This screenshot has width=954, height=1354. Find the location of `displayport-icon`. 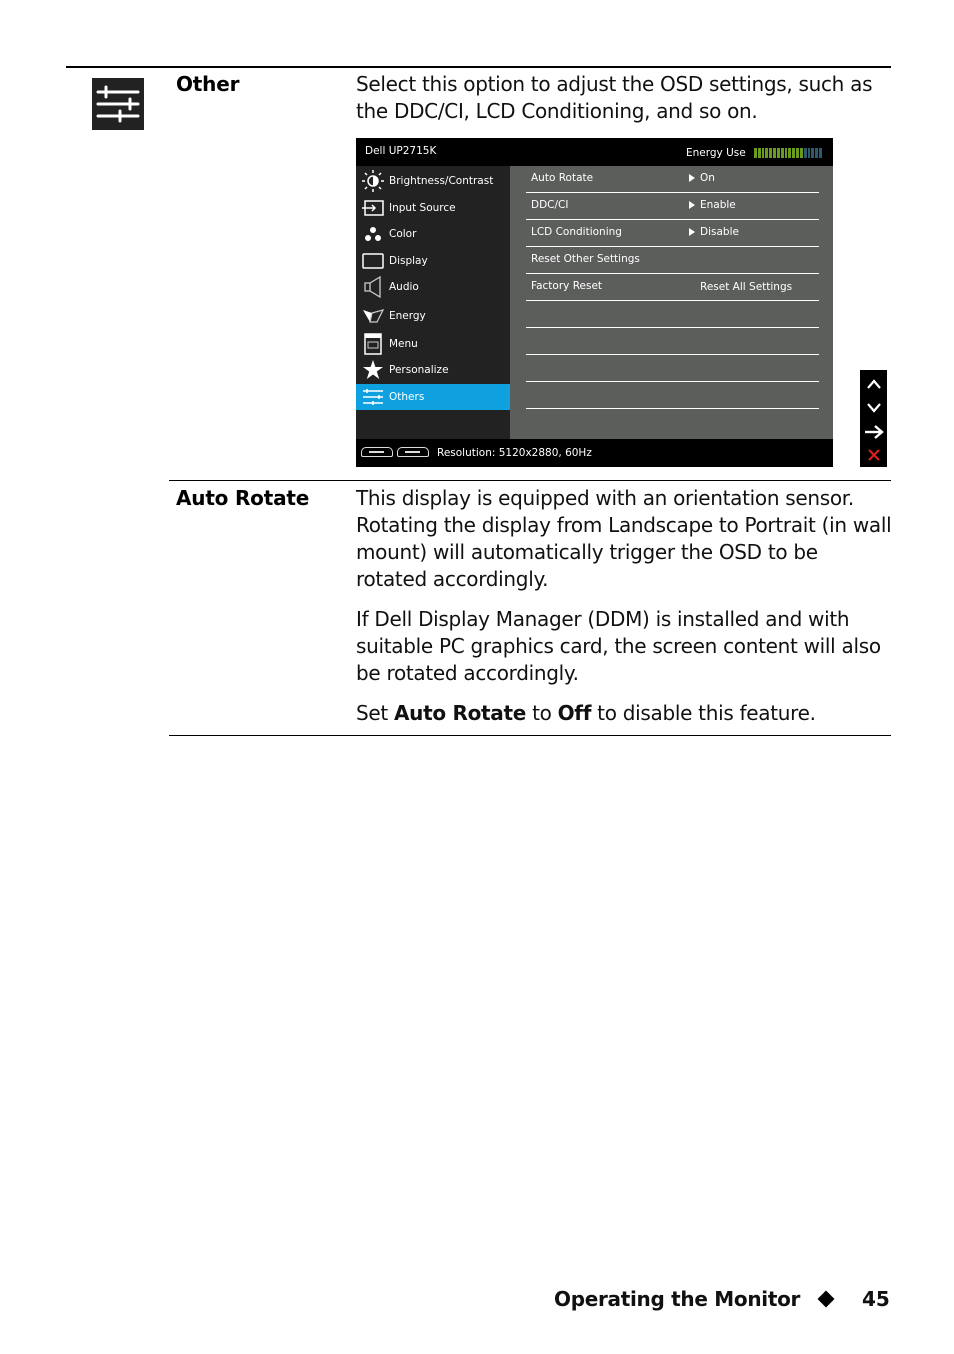

displayport-icon is located at coordinates (413, 452).